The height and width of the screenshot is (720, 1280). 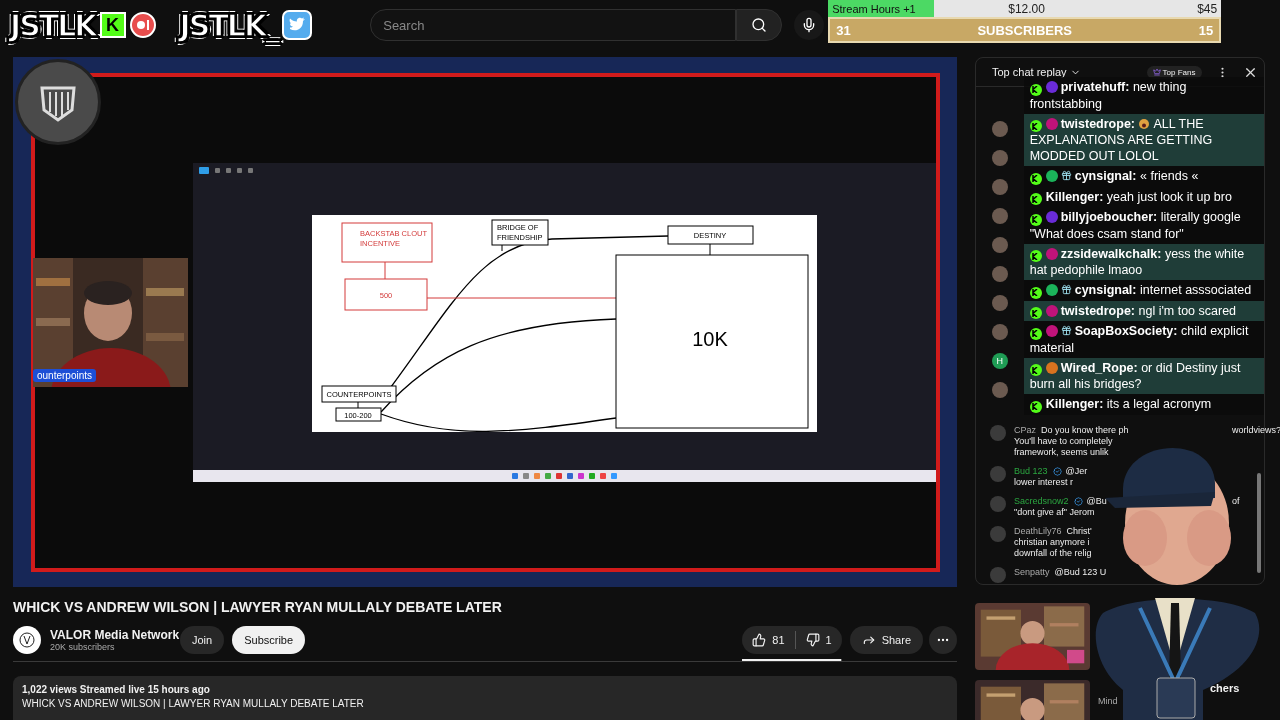 I want to click on scrollbar, so click(x=1259, y=523).